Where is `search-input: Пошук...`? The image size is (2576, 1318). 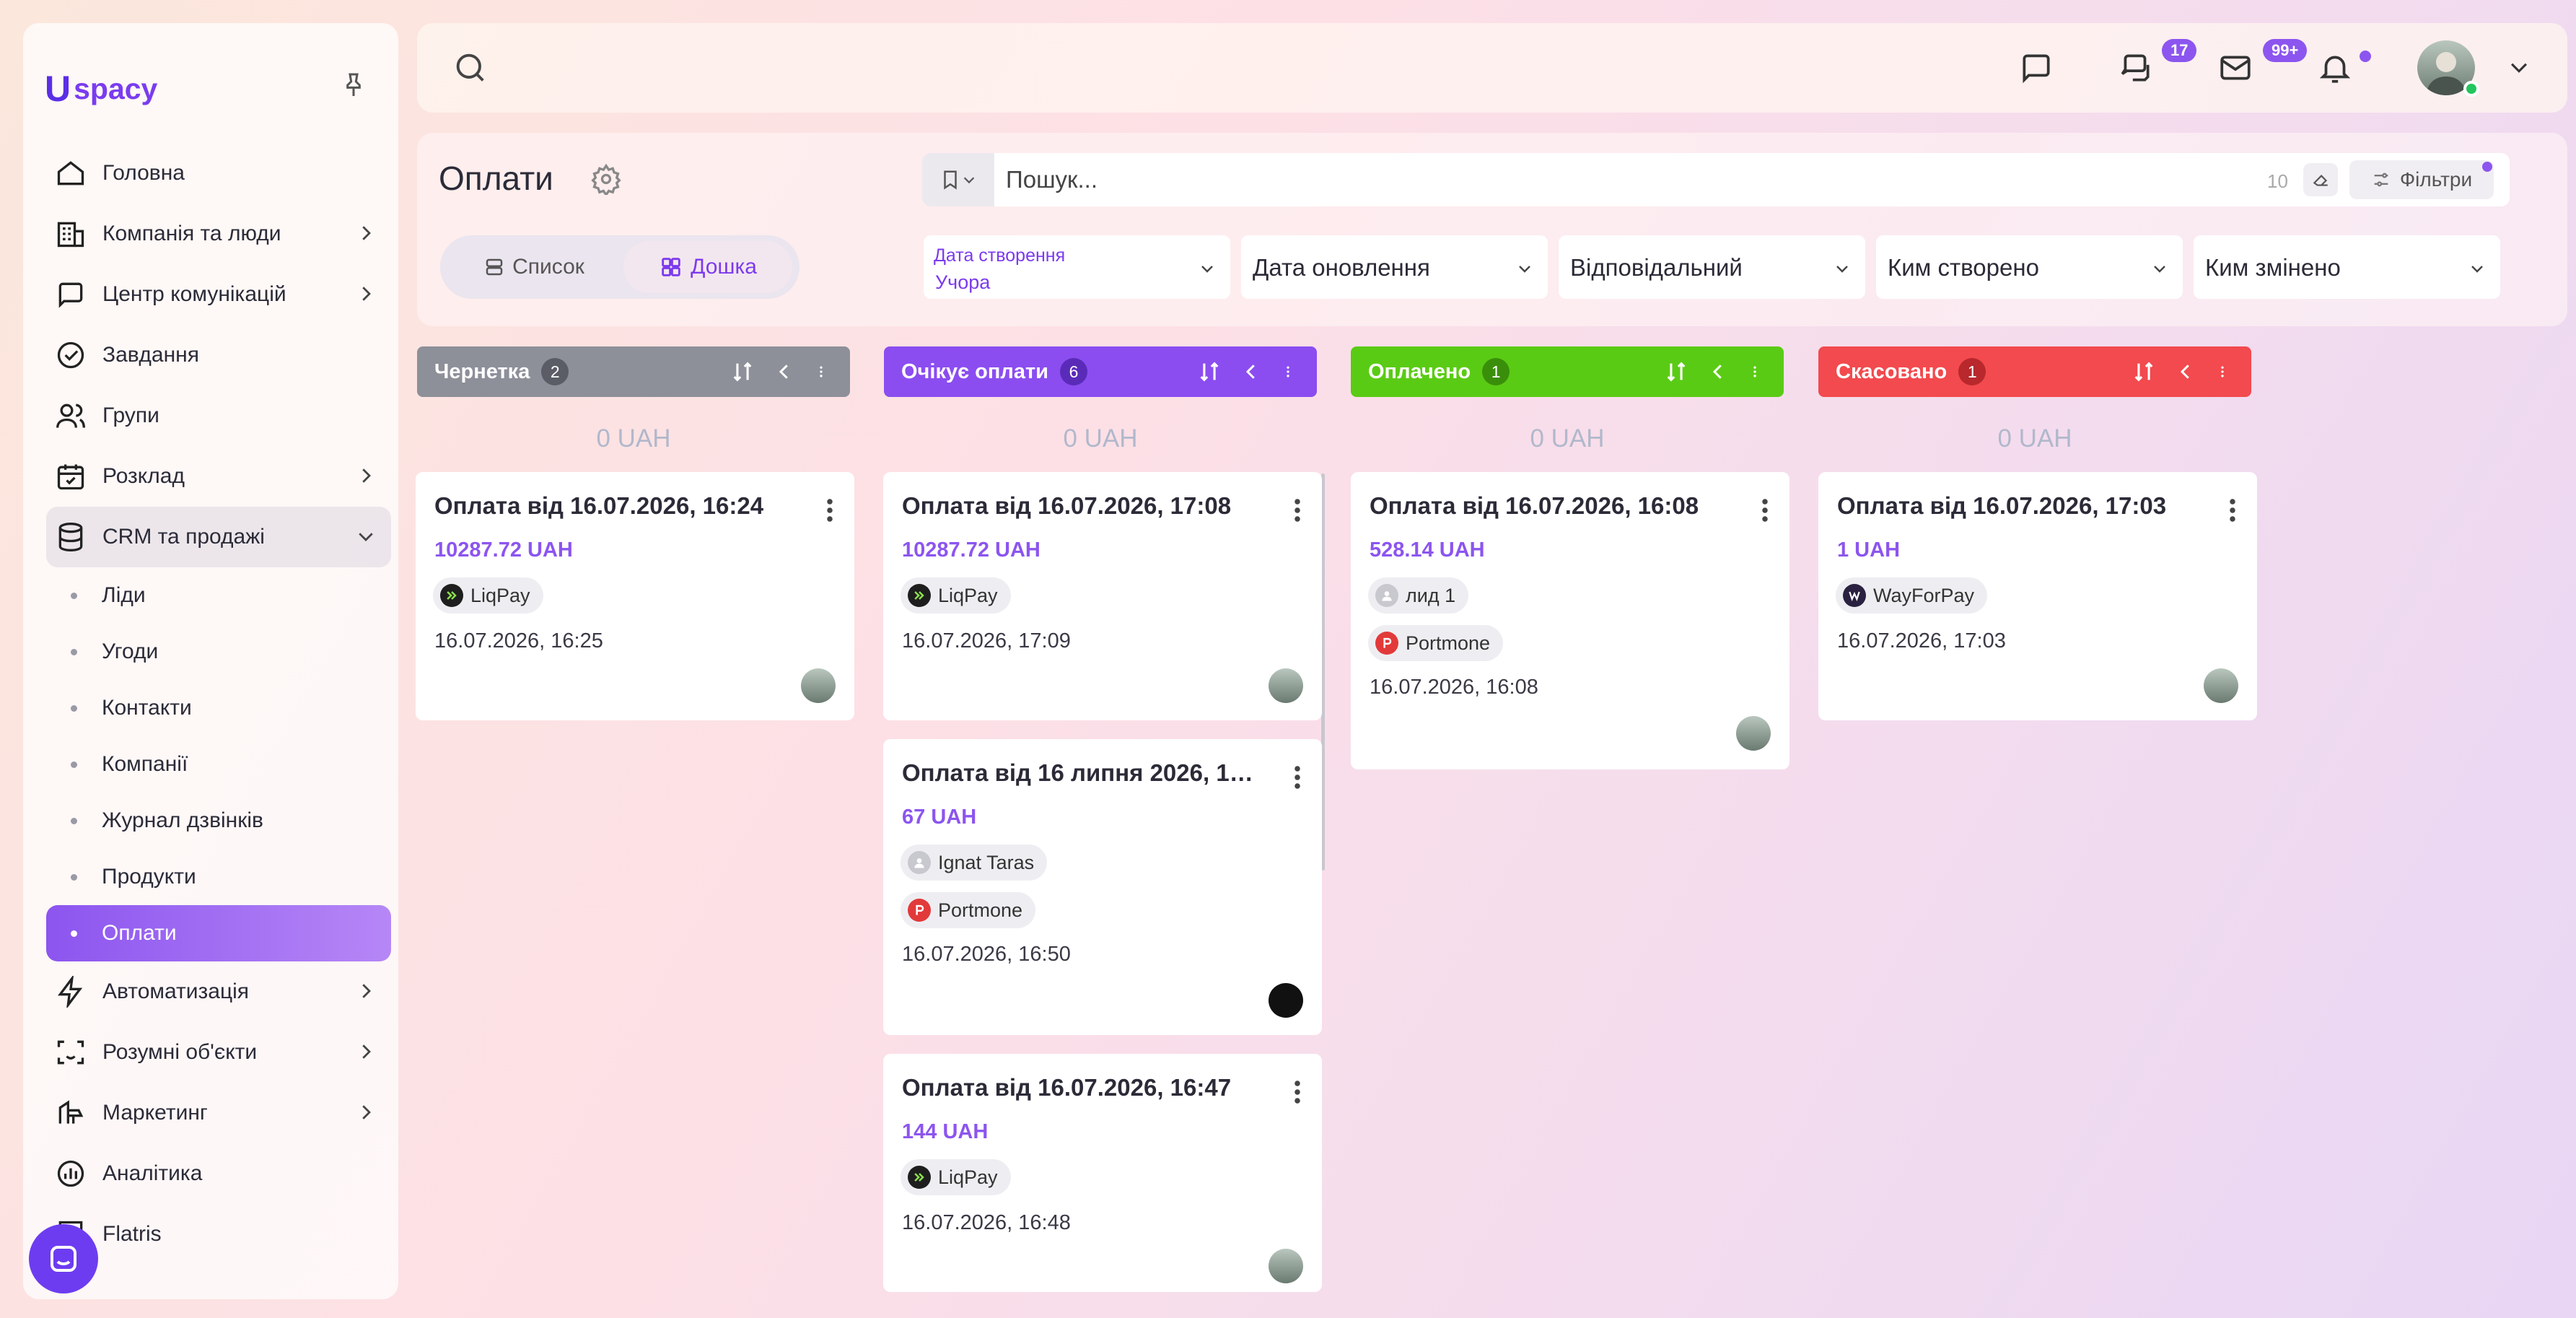 search-input: Пошук... is located at coordinates (1052, 179).